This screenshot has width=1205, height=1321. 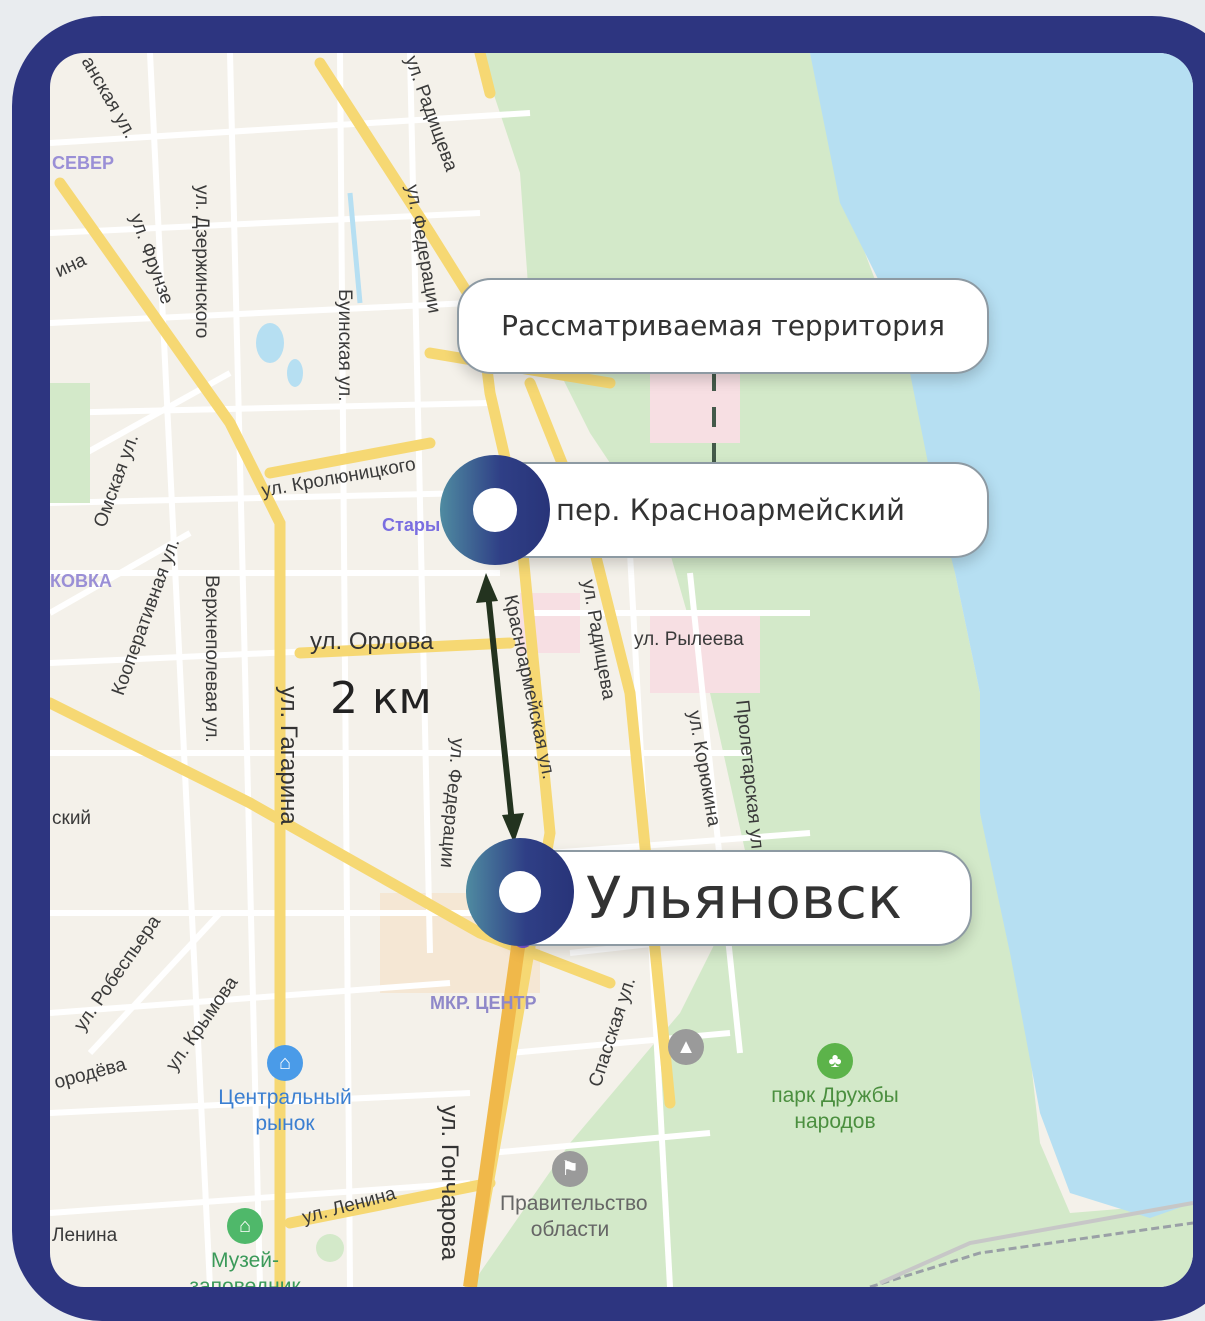 What do you see at coordinates (483, 1003) in the screenshot?
I see `district-label: МКР. ЦЕНТР` at bounding box center [483, 1003].